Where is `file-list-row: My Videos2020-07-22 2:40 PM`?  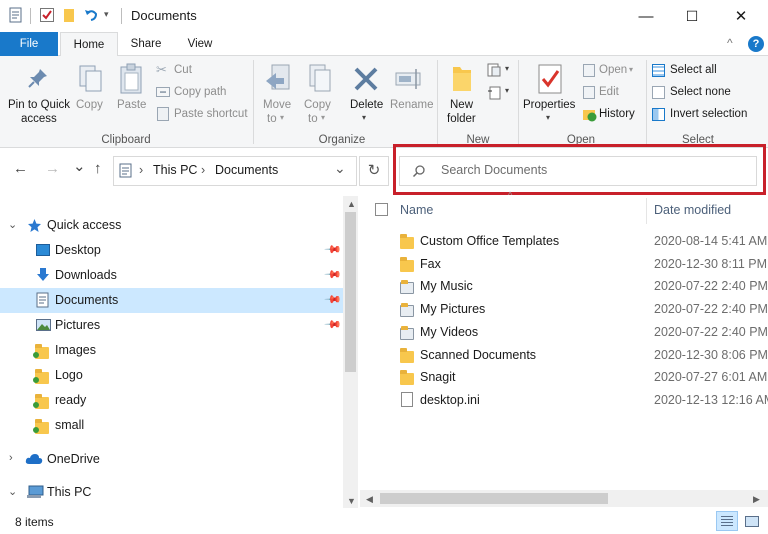 file-list-row: My Videos2020-07-22 2:40 PM is located at coordinates (564, 332).